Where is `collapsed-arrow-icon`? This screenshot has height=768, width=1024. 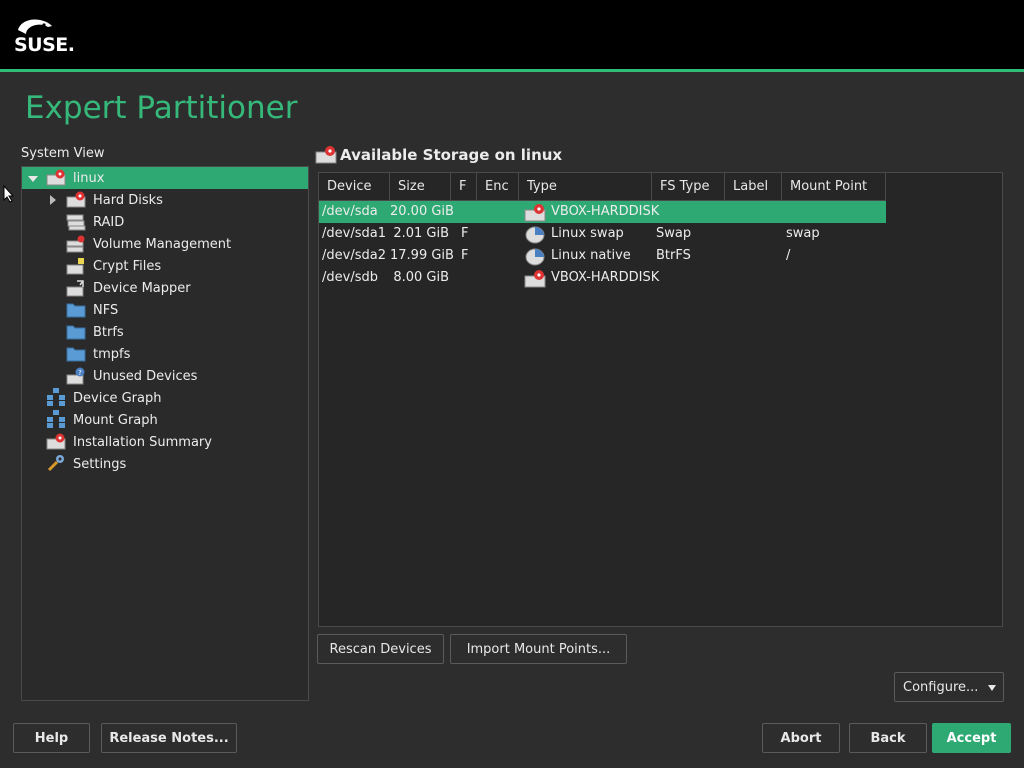 collapsed-arrow-icon is located at coordinates (53, 200).